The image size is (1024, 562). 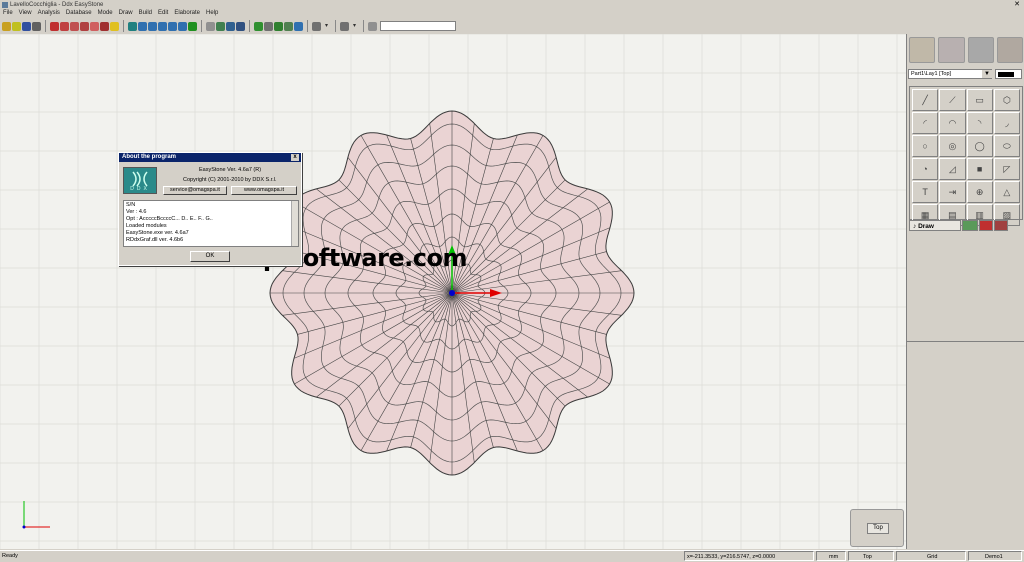 What do you see at coordinates (952, 123) in the screenshot?
I see `arc-center-tool-icon: ◠` at bounding box center [952, 123].